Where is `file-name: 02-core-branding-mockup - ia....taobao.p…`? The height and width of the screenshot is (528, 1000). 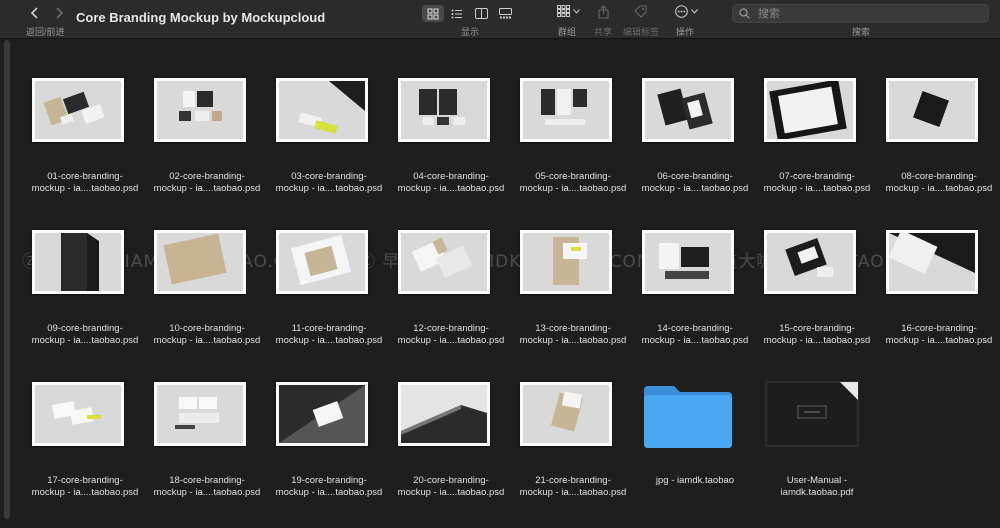
file-name: 02-core-branding-mockup - ia....taobao.p… is located at coordinates (207, 183).